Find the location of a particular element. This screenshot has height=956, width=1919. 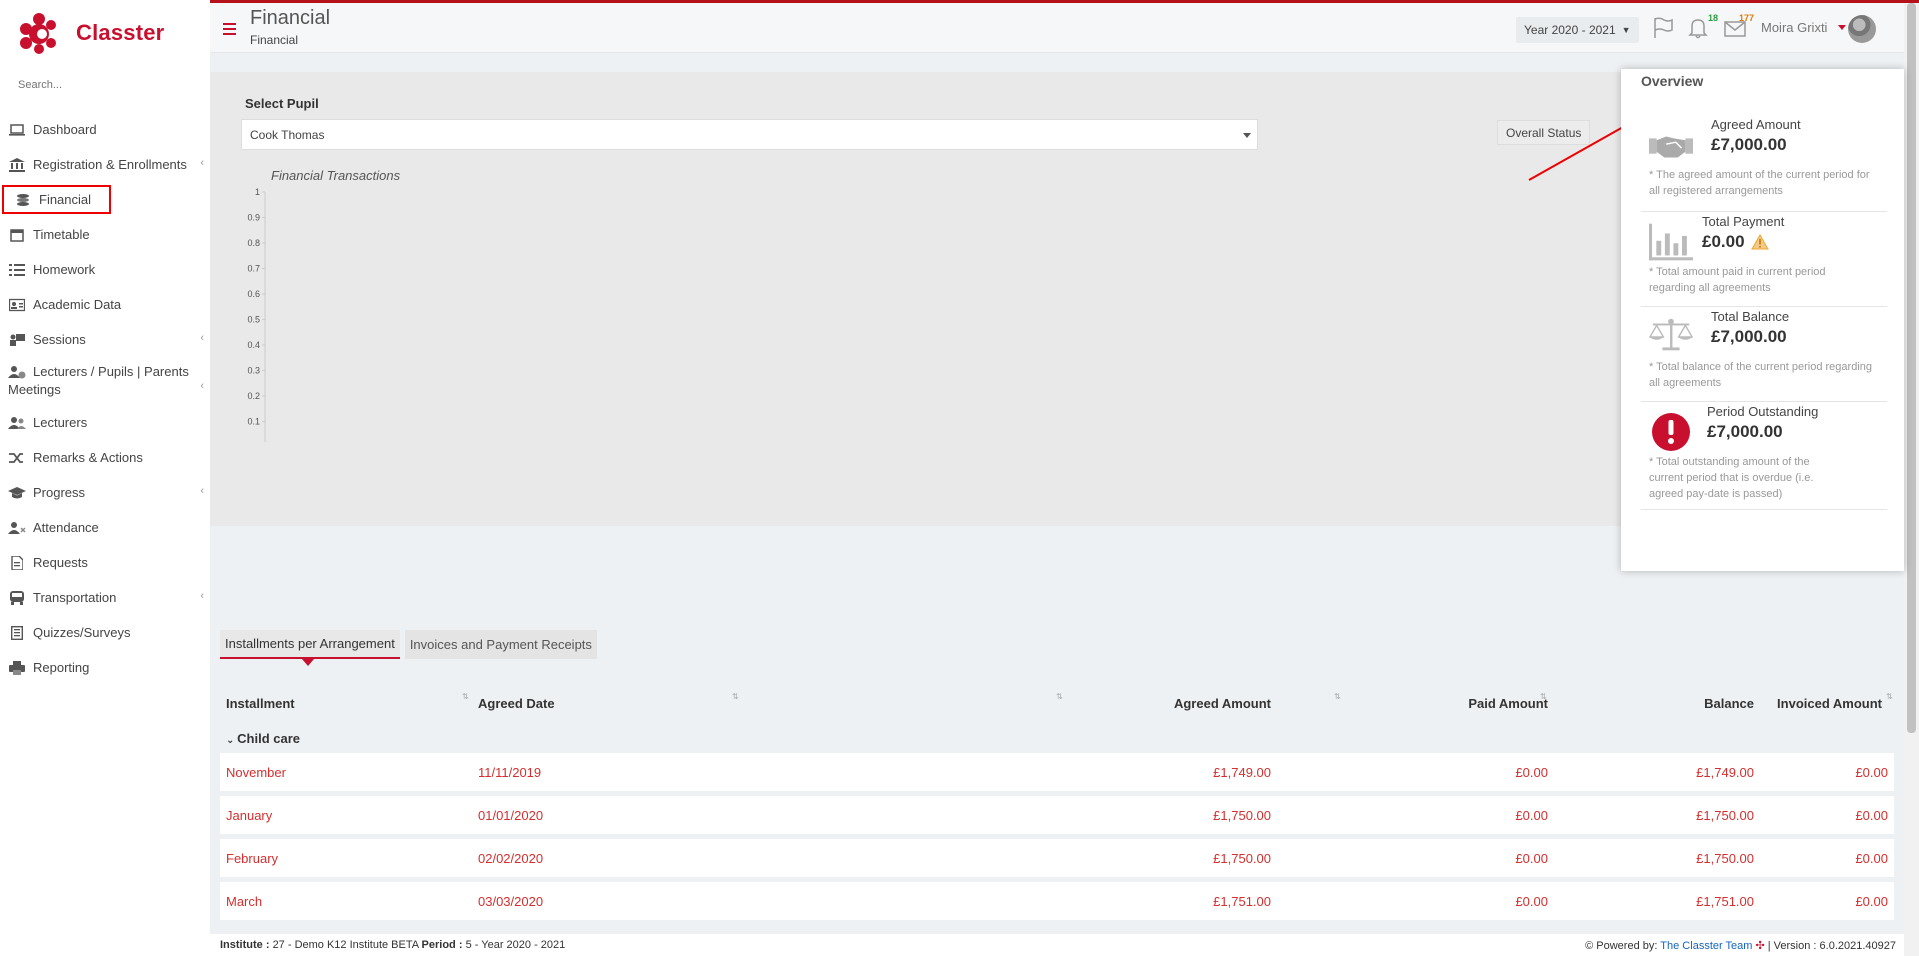

sidebar-item-attendance: Attendance is located at coordinates (105, 527).